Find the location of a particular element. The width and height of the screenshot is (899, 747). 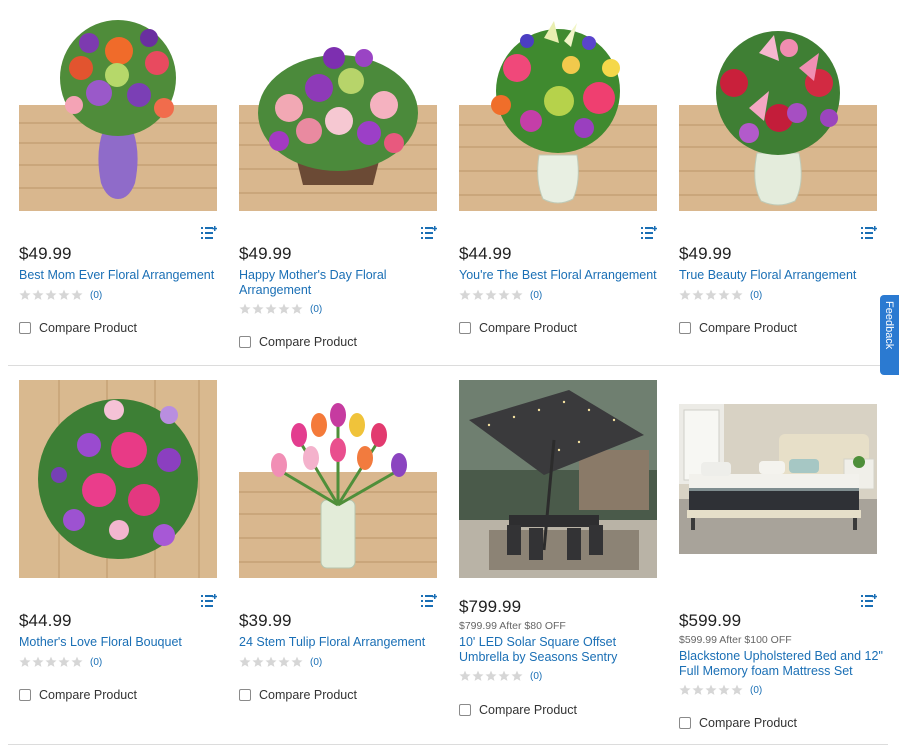

bed-mattress-image is located at coordinates (778, 479).